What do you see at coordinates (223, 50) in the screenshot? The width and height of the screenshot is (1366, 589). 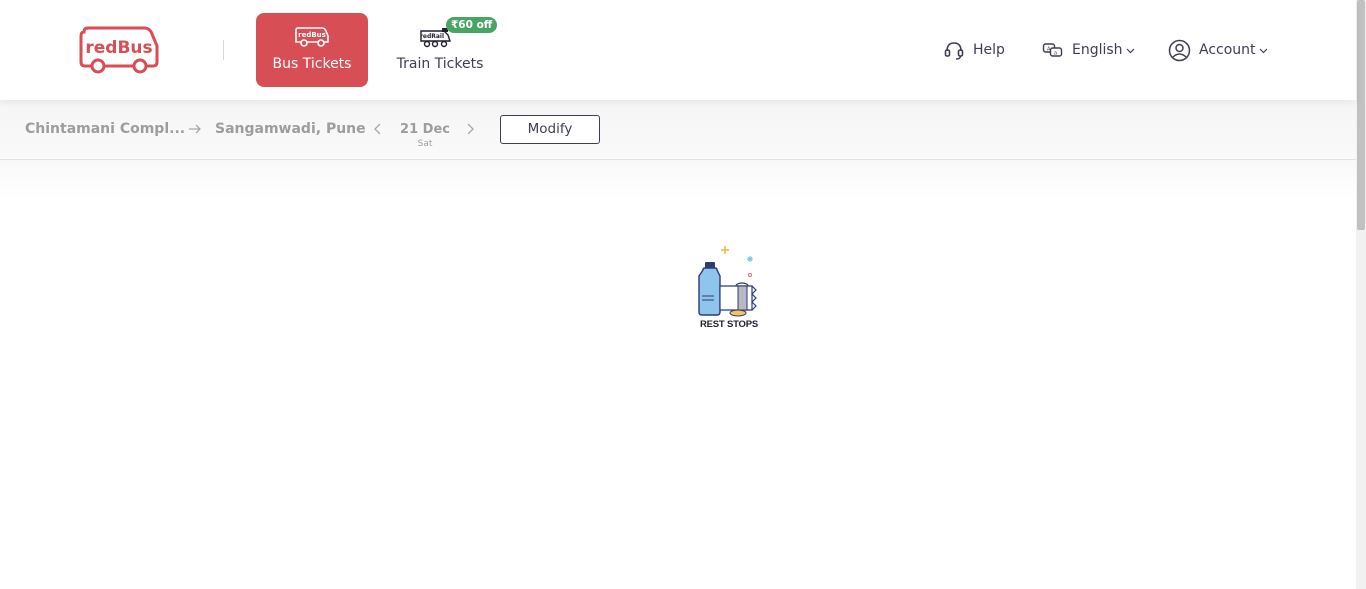 I see `header-divider` at bounding box center [223, 50].